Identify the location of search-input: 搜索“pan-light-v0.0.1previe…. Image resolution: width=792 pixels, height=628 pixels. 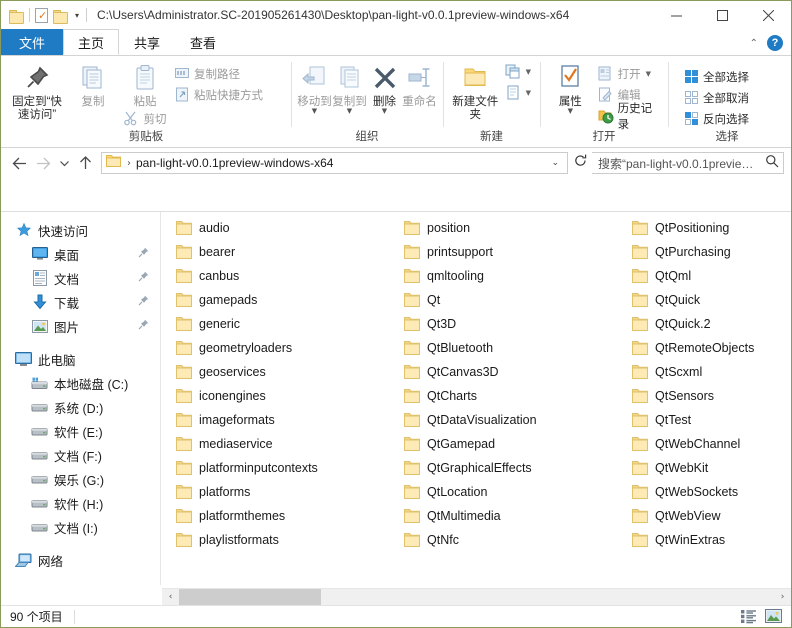
(681, 163).